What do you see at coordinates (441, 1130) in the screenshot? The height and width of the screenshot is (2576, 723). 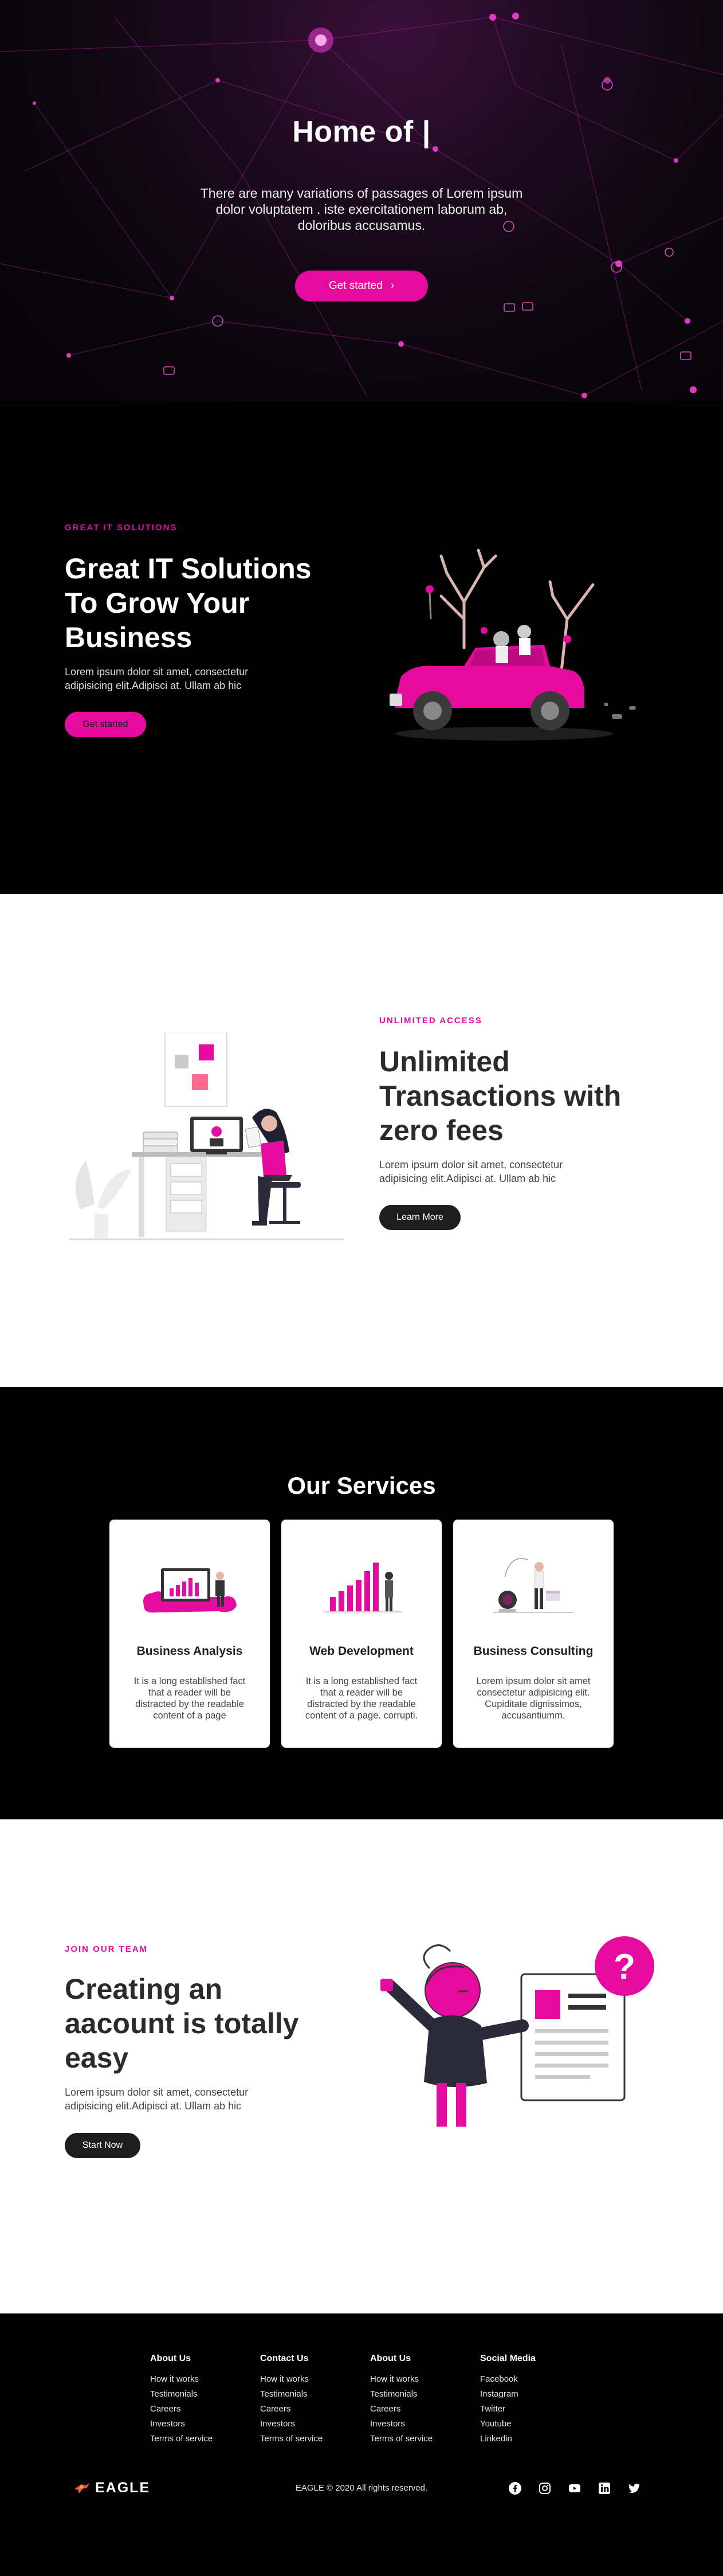 I see `access-title-line: zero fees` at bounding box center [441, 1130].